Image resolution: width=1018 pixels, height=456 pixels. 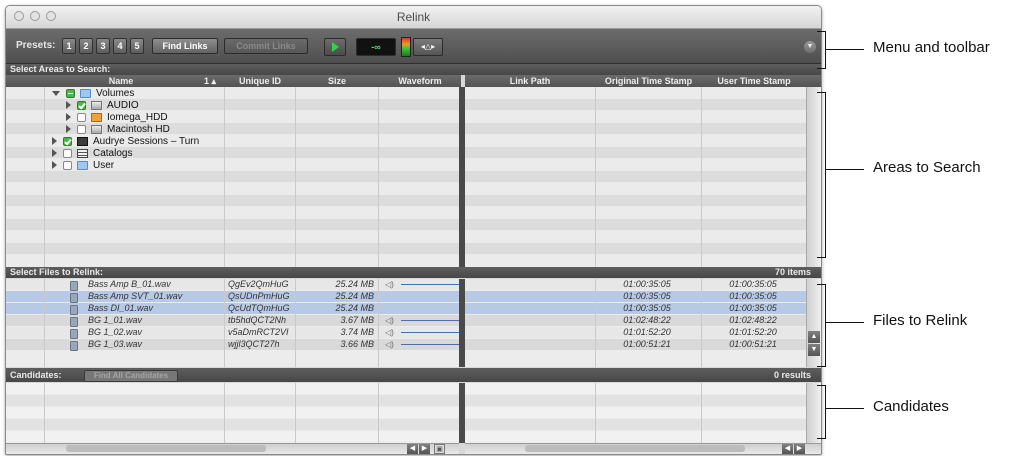 What do you see at coordinates (115, 93) in the screenshot?
I see `tree-item-label: Volumes` at bounding box center [115, 93].